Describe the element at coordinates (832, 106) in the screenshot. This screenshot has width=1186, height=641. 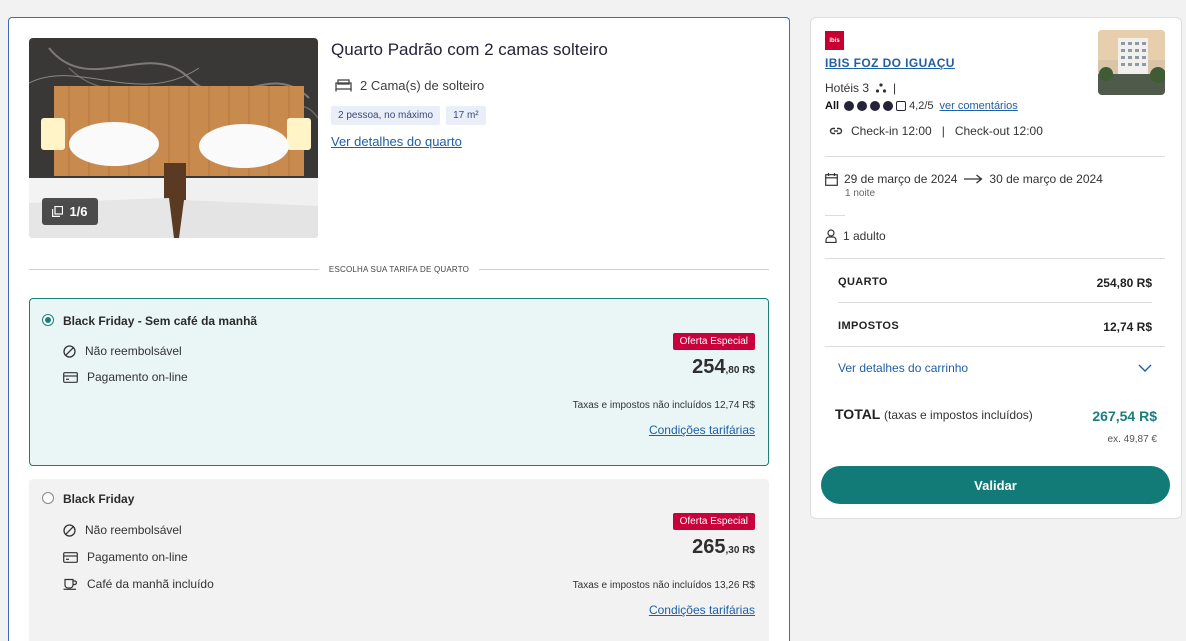
I see `all-brand-logo: All` at that location.